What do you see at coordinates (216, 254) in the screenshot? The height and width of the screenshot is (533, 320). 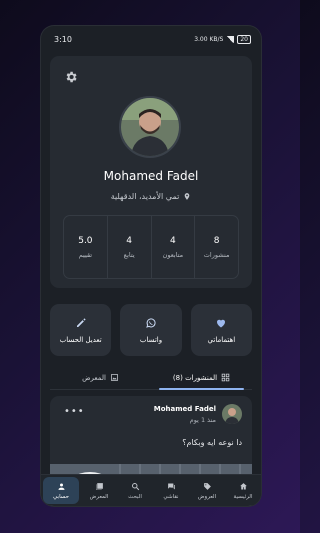 I see `stat-label: منشورات` at bounding box center [216, 254].